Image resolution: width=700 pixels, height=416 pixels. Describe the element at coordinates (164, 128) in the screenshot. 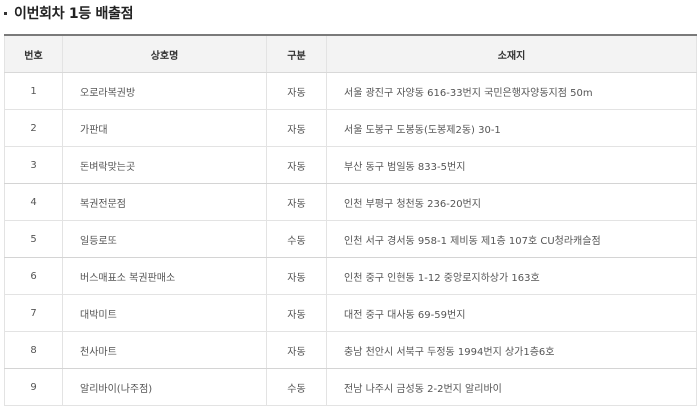

I see `row-store-name: 가판대` at that location.